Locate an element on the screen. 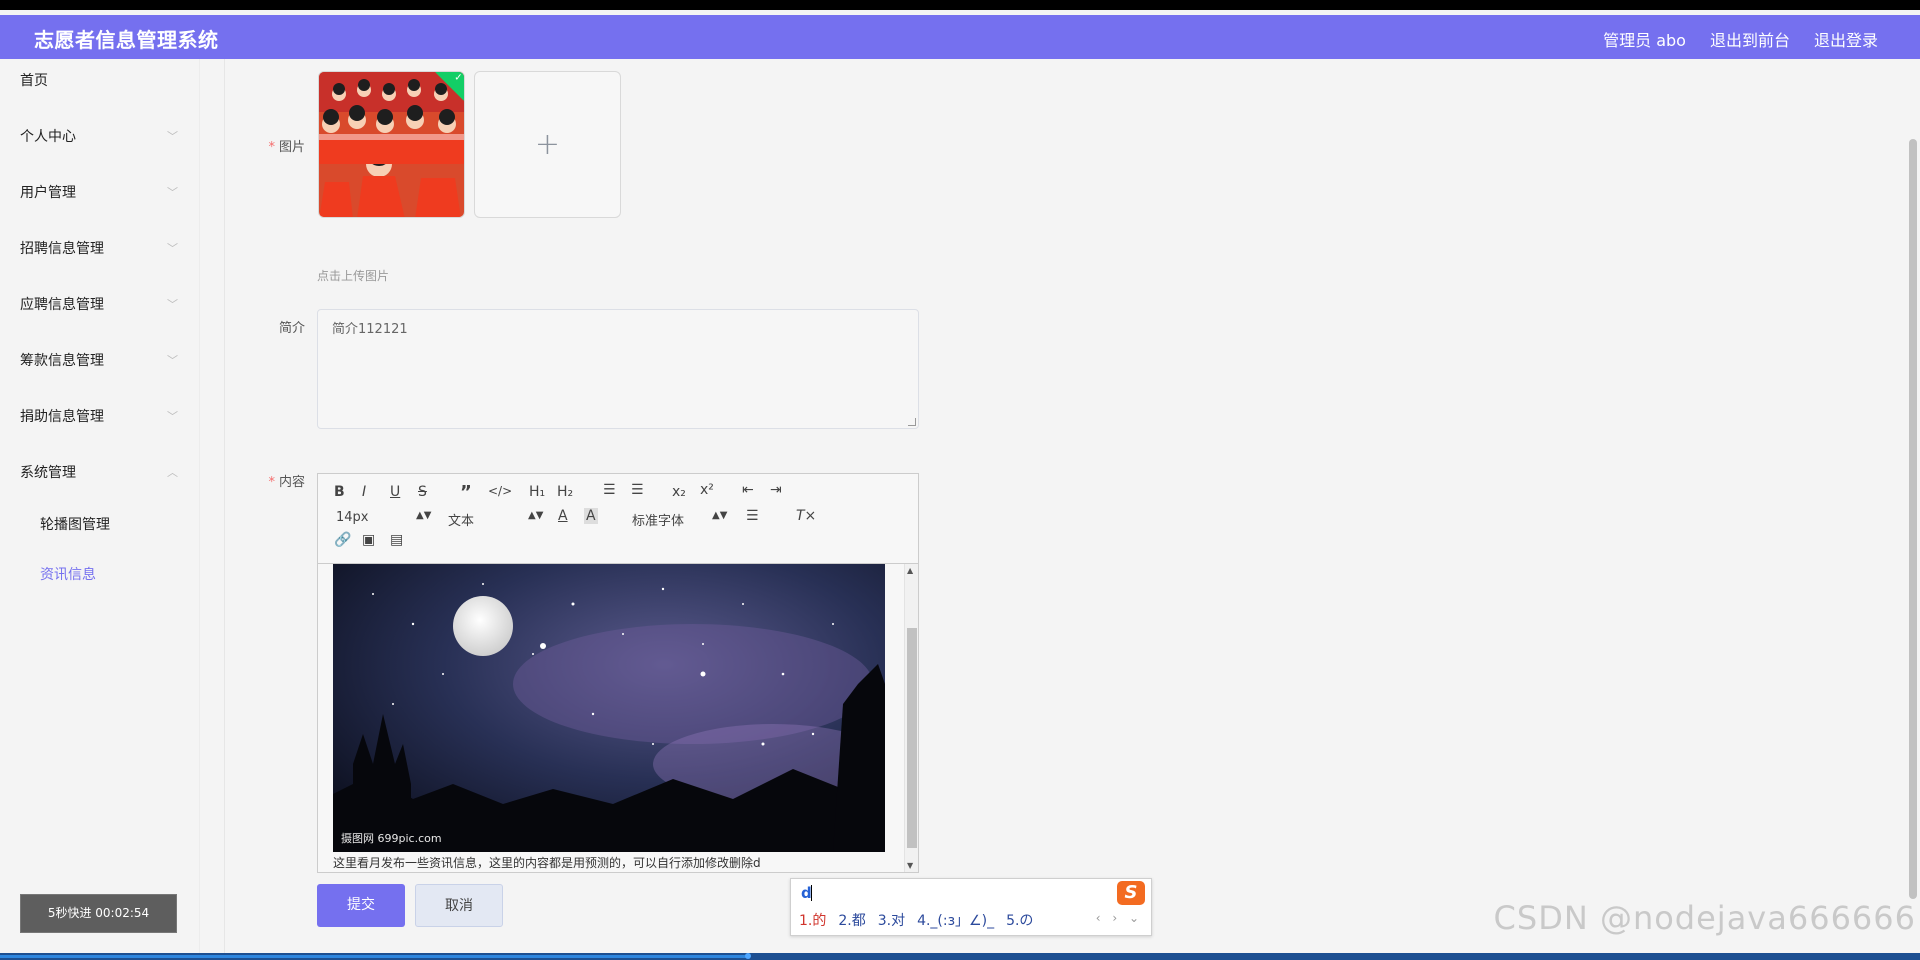 Image resolution: width=1920 pixels, height=960 pixels. font-size-value: 14px is located at coordinates (352, 517).